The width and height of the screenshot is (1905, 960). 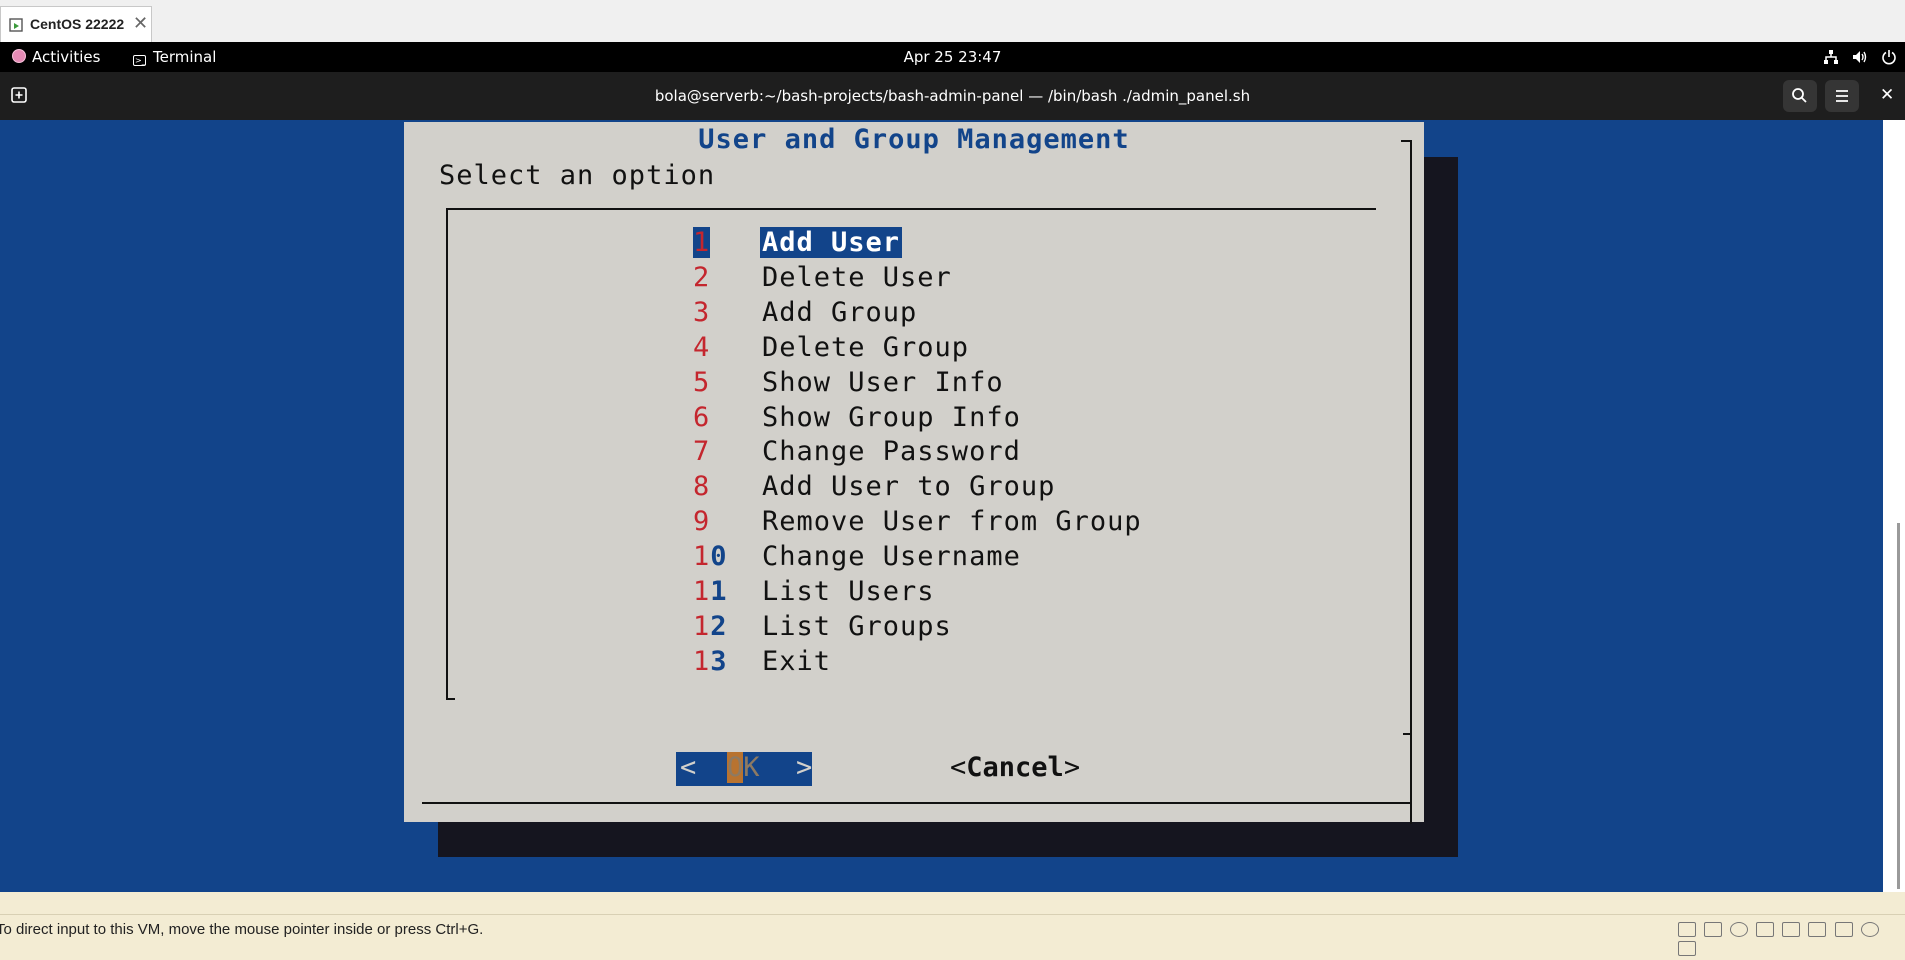 I want to click on menu-item-label: Remove User from Group, so click(x=952, y=522).